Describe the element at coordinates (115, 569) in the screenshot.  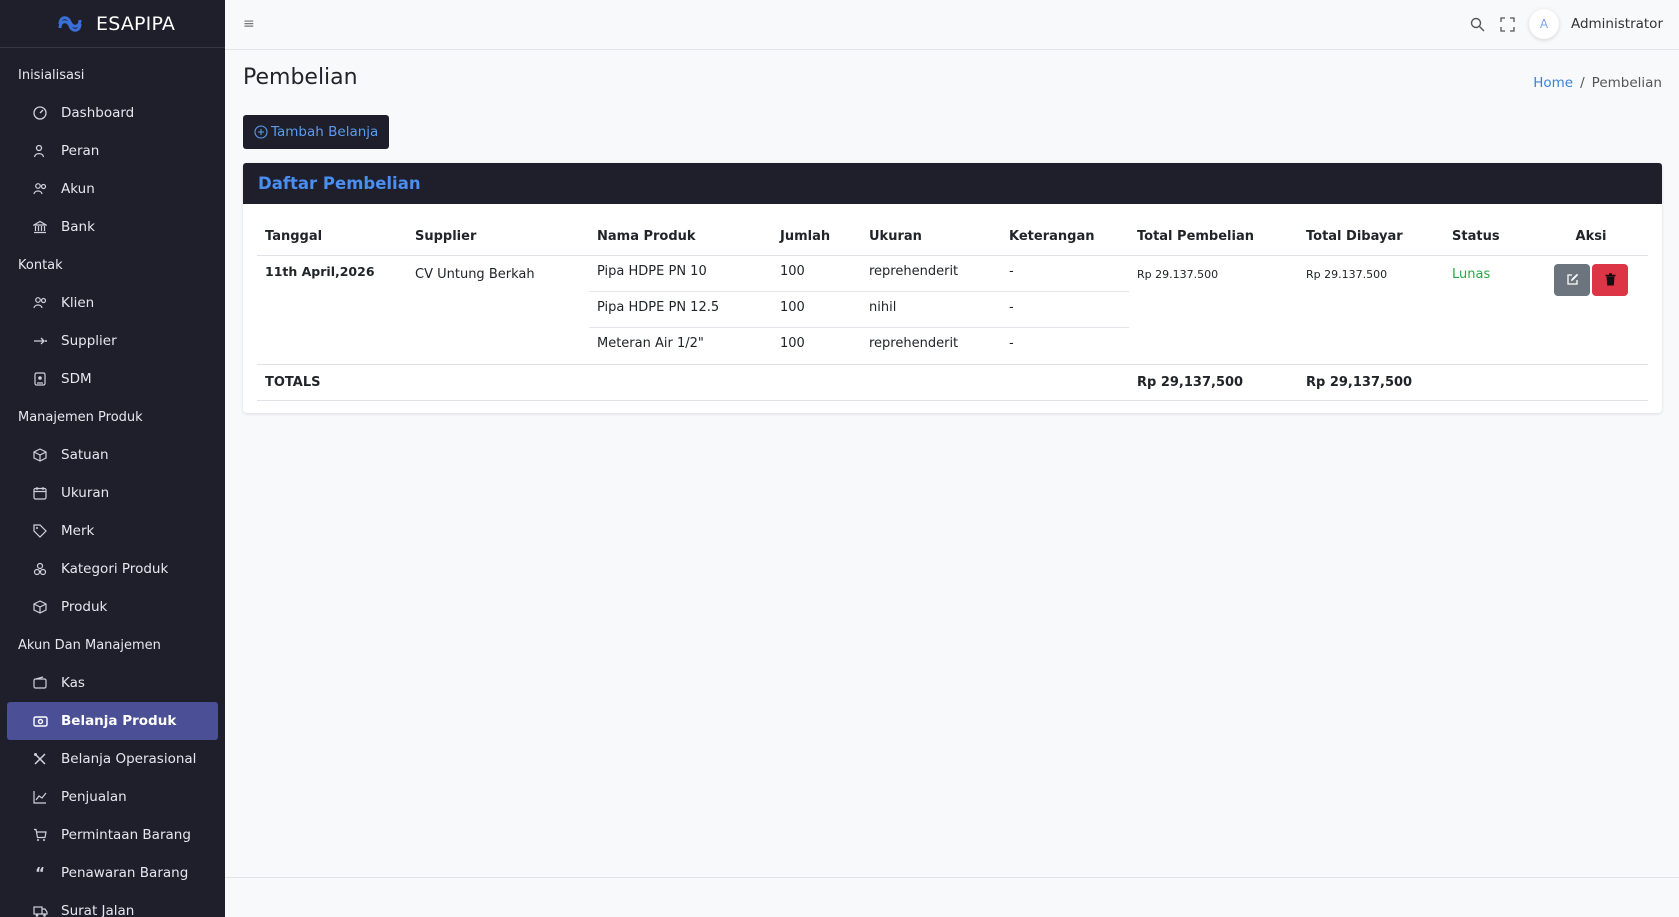
I see `sidebar-item-label: Kategori Produk` at that location.